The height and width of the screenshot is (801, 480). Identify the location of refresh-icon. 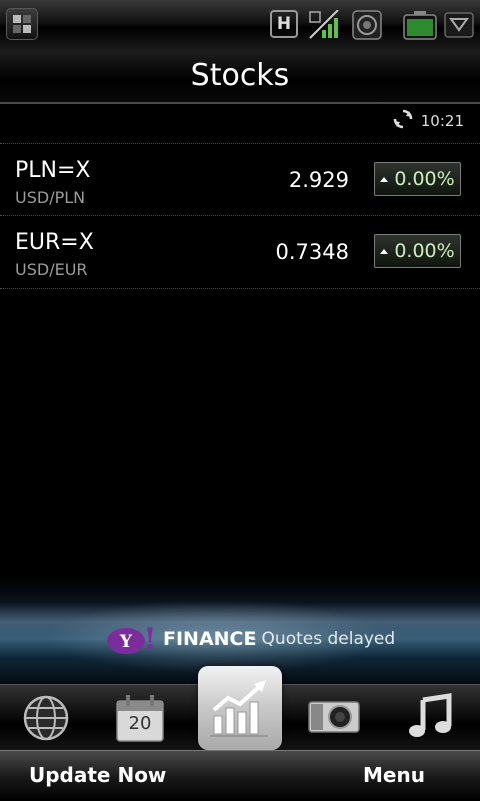
(403, 121).